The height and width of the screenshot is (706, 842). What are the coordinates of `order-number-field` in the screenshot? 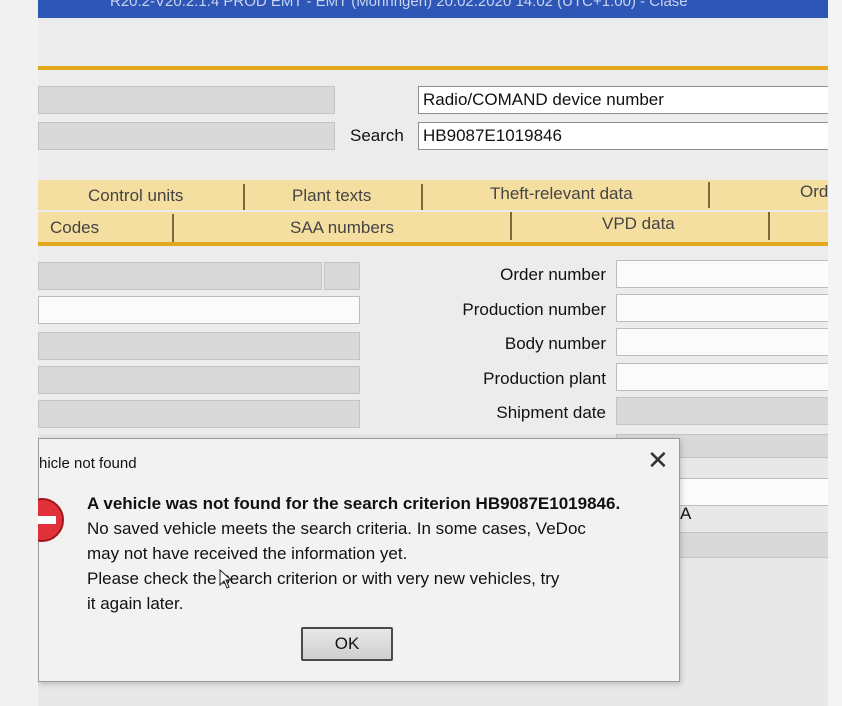 It's located at (722, 274).